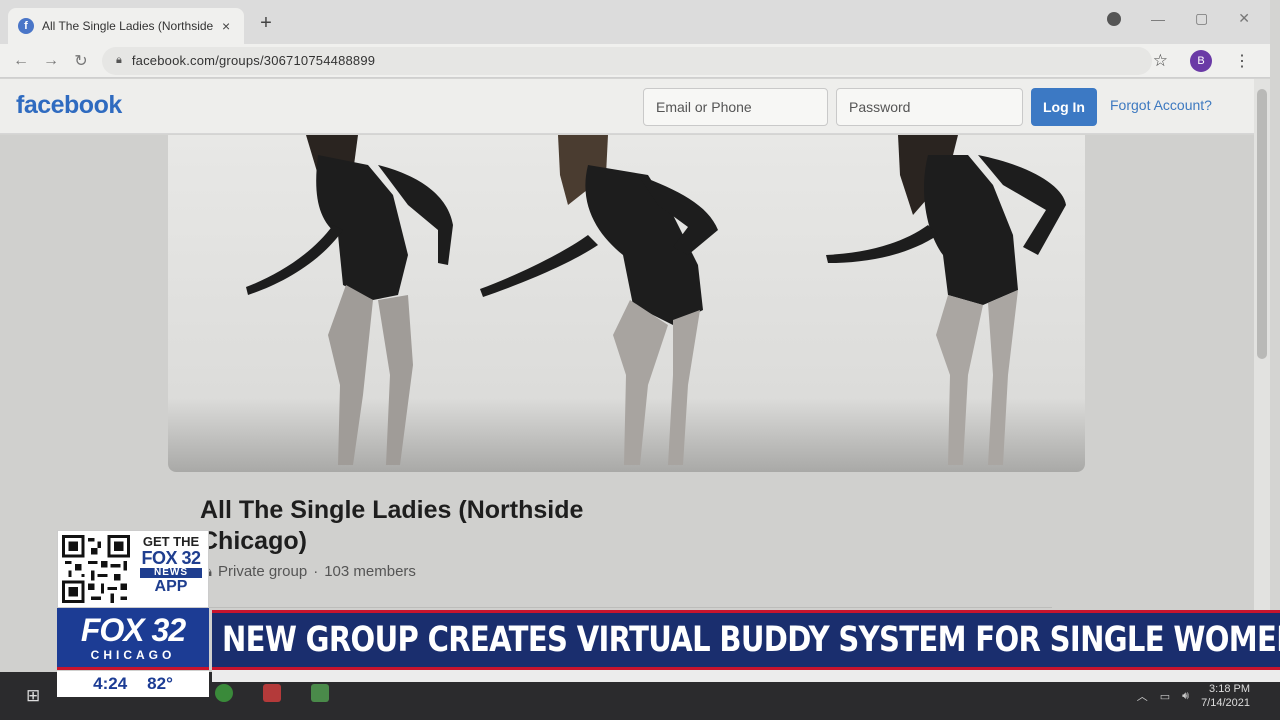 The height and width of the screenshot is (720, 1280). What do you see at coordinates (51, 61) in the screenshot?
I see `forward-arrow-icon: →` at bounding box center [51, 61].